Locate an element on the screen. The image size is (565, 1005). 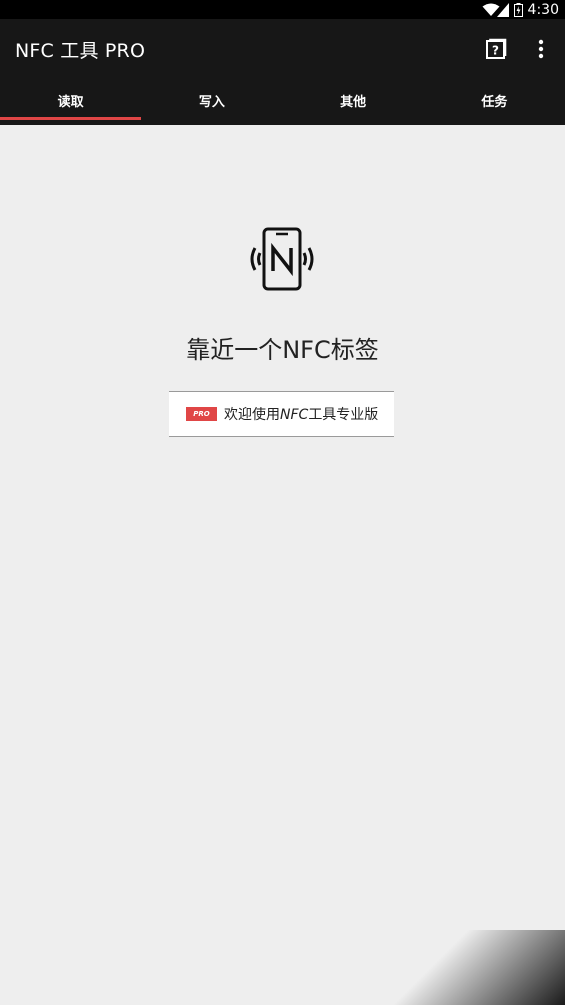
tab-label: 任务 is located at coordinates (494, 102).